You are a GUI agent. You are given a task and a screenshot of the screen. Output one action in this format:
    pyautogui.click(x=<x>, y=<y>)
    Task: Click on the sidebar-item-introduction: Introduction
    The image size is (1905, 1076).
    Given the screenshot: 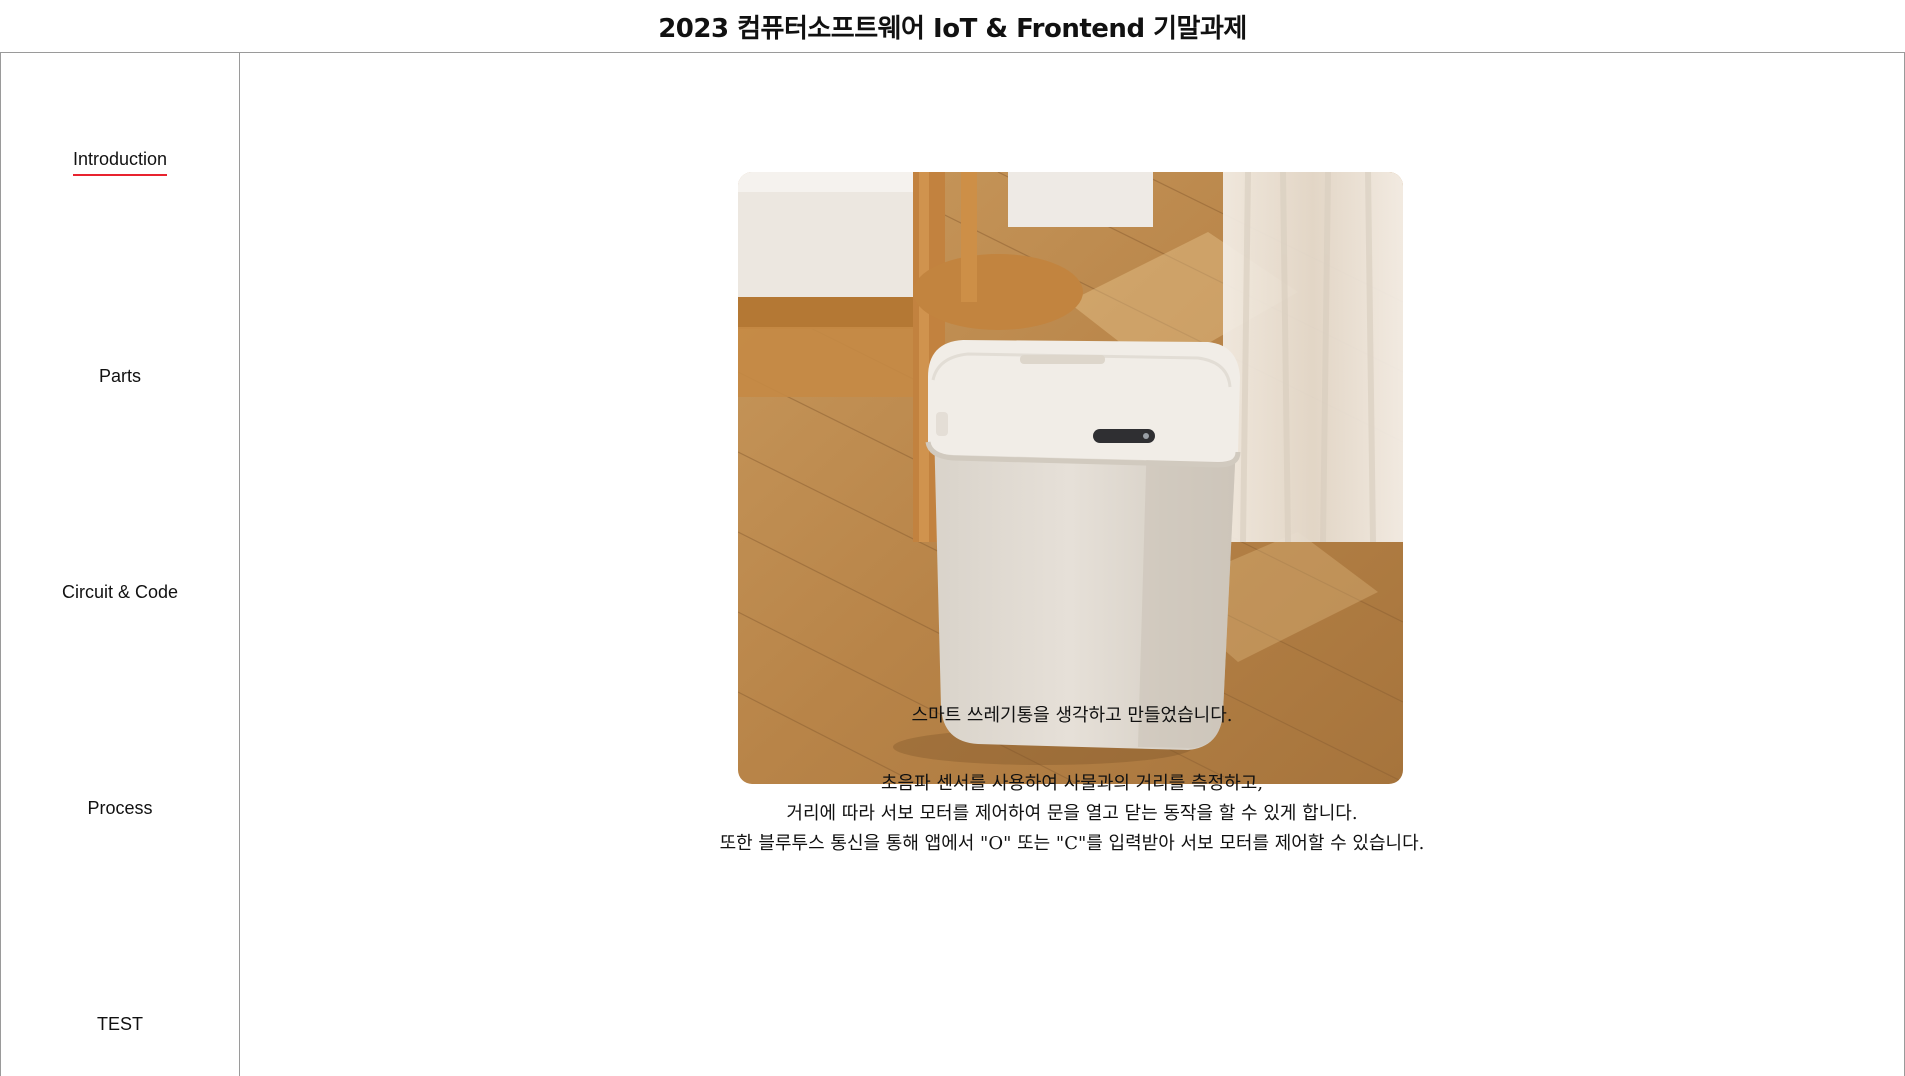 What is the action you would take?
    pyautogui.click(x=120, y=162)
    